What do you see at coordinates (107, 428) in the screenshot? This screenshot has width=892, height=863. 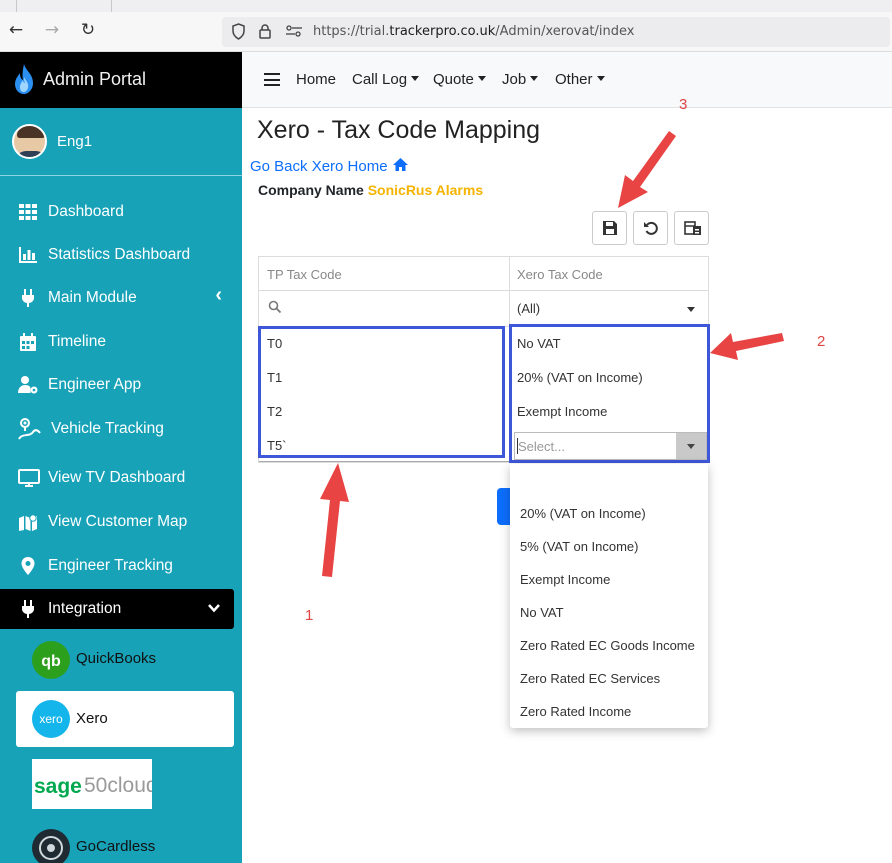 I see `sidebar-item-label: Vehicle Tracking` at bounding box center [107, 428].